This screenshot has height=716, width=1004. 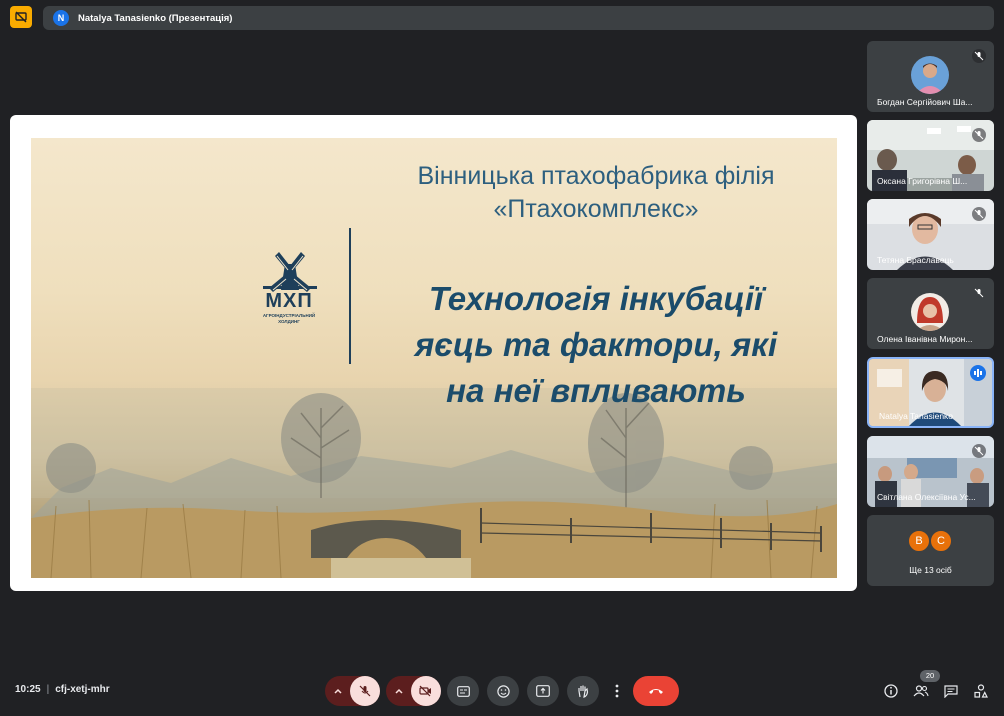 I want to click on raise-hand-button, so click(x=583, y=691).